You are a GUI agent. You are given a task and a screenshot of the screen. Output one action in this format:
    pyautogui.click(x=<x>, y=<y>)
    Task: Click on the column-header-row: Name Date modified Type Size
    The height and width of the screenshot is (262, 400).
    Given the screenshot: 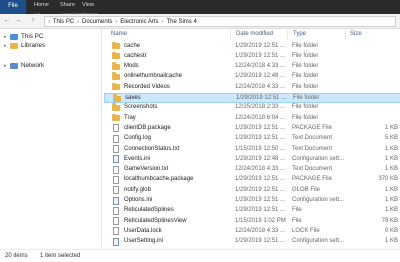 What is the action you would take?
    pyautogui.click(x=252, y=34)
    